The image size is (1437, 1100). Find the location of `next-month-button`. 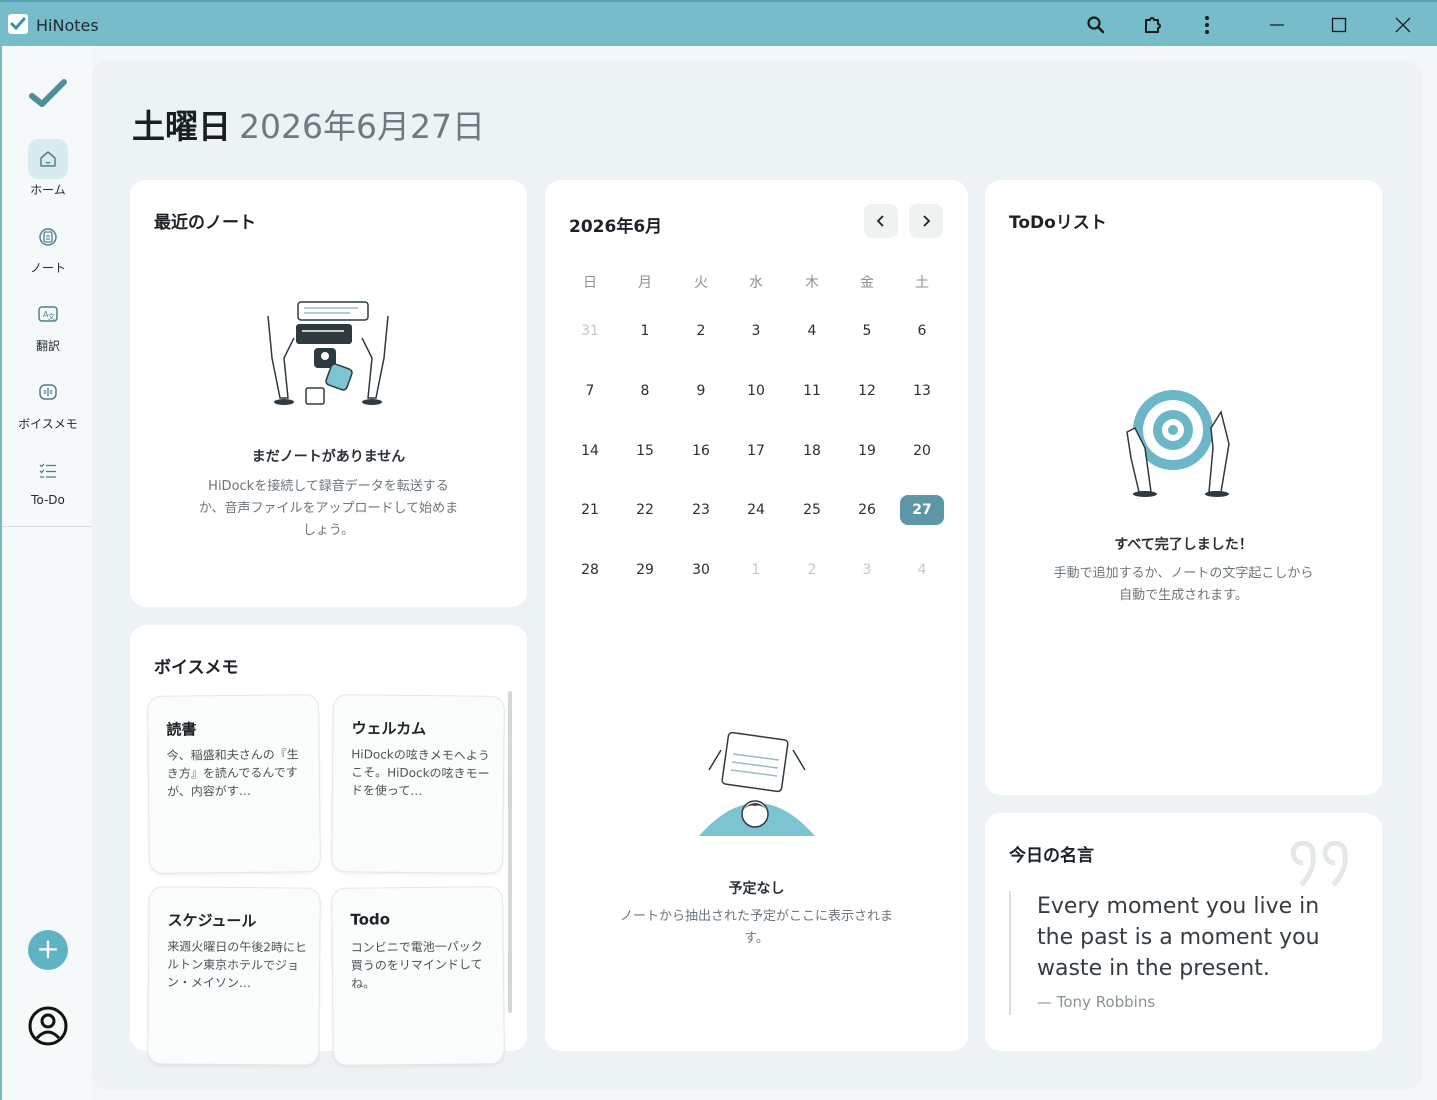

next-month-button is located at coordinates (926, 221).